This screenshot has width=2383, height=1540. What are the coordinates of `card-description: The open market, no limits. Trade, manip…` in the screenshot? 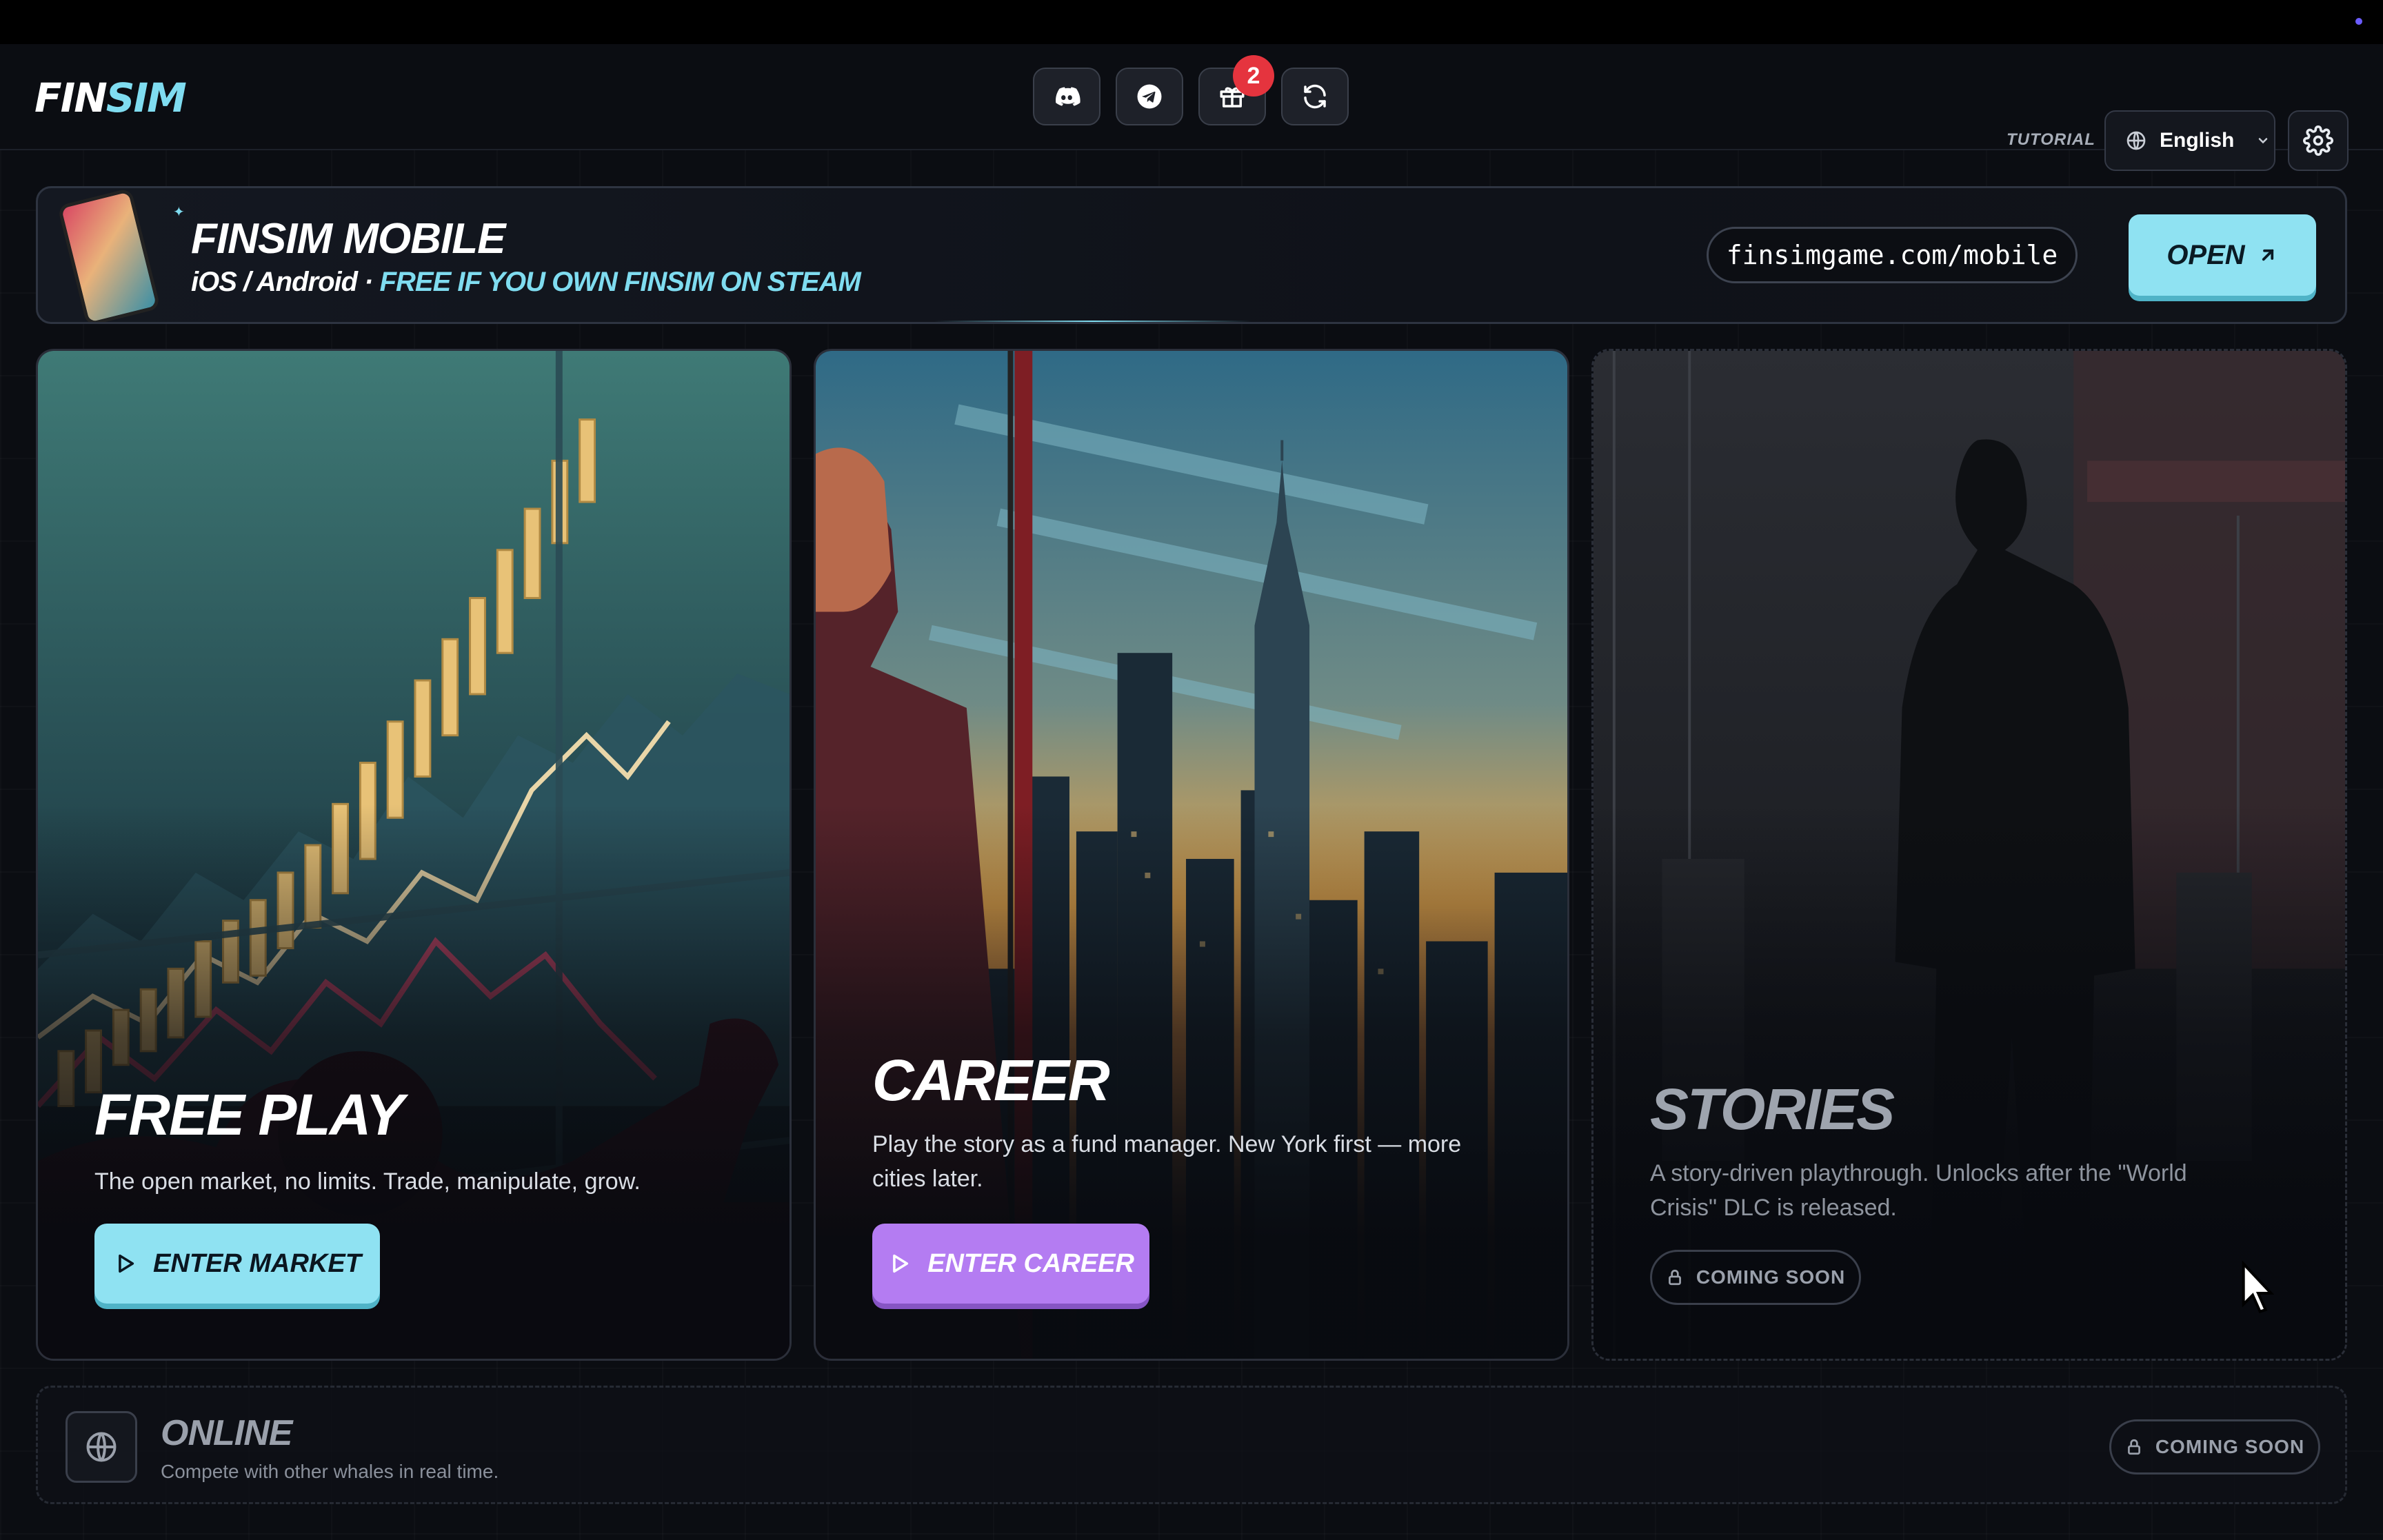 It's located at (367, 1182).